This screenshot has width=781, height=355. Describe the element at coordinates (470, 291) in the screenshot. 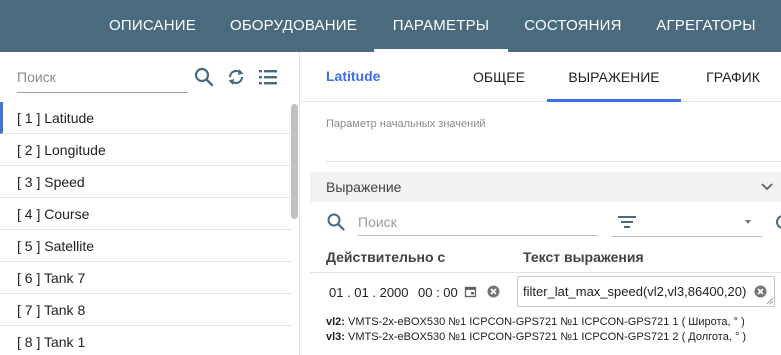

I see `calendar-icon` at that location.